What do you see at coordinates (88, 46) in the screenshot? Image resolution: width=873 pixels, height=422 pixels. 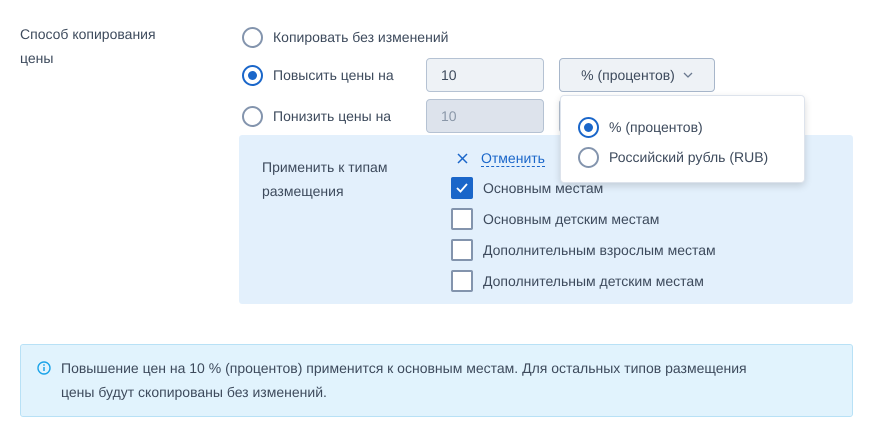 I see `field-label: Способ копирования цены` at bounding box center [88, 46].